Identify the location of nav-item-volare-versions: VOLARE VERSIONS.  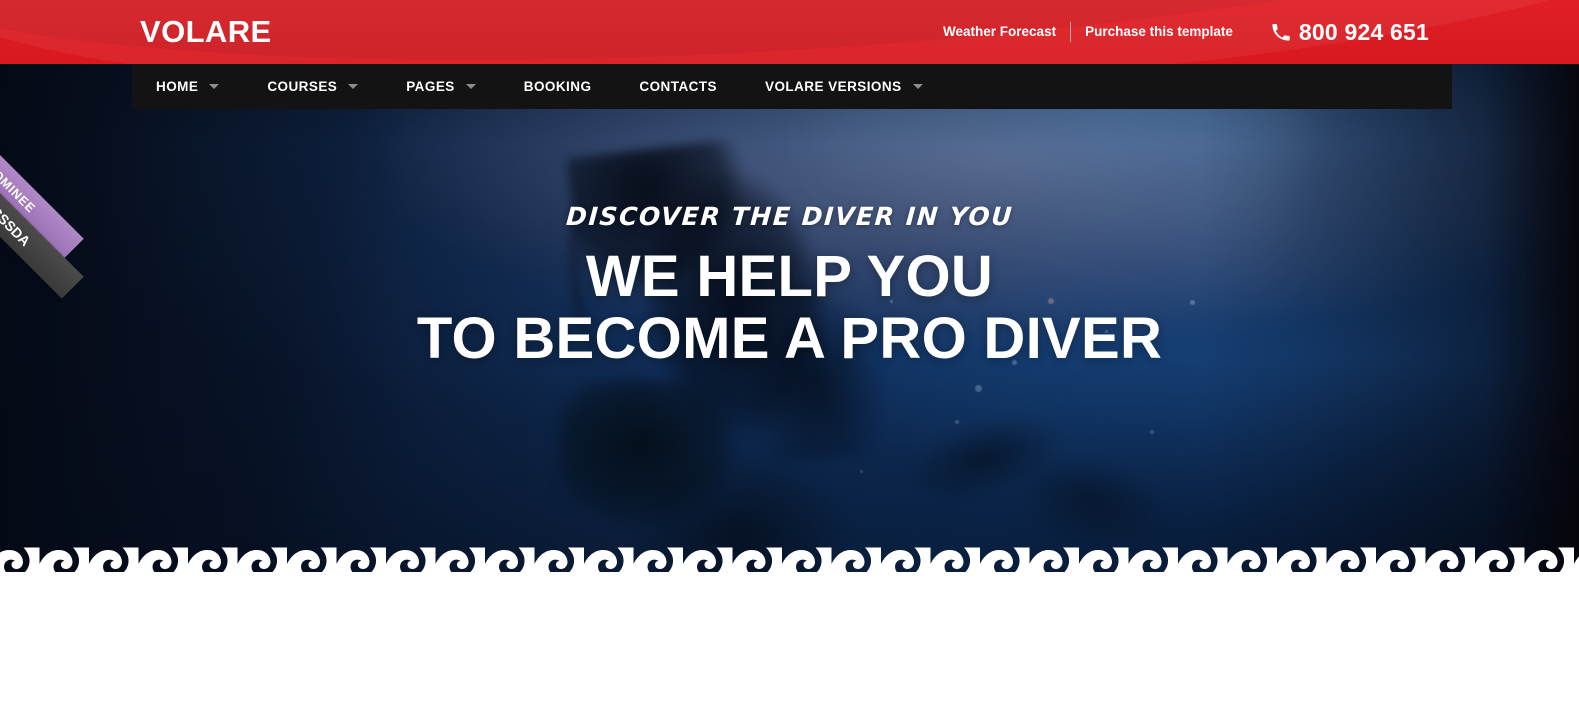
(844, 86).